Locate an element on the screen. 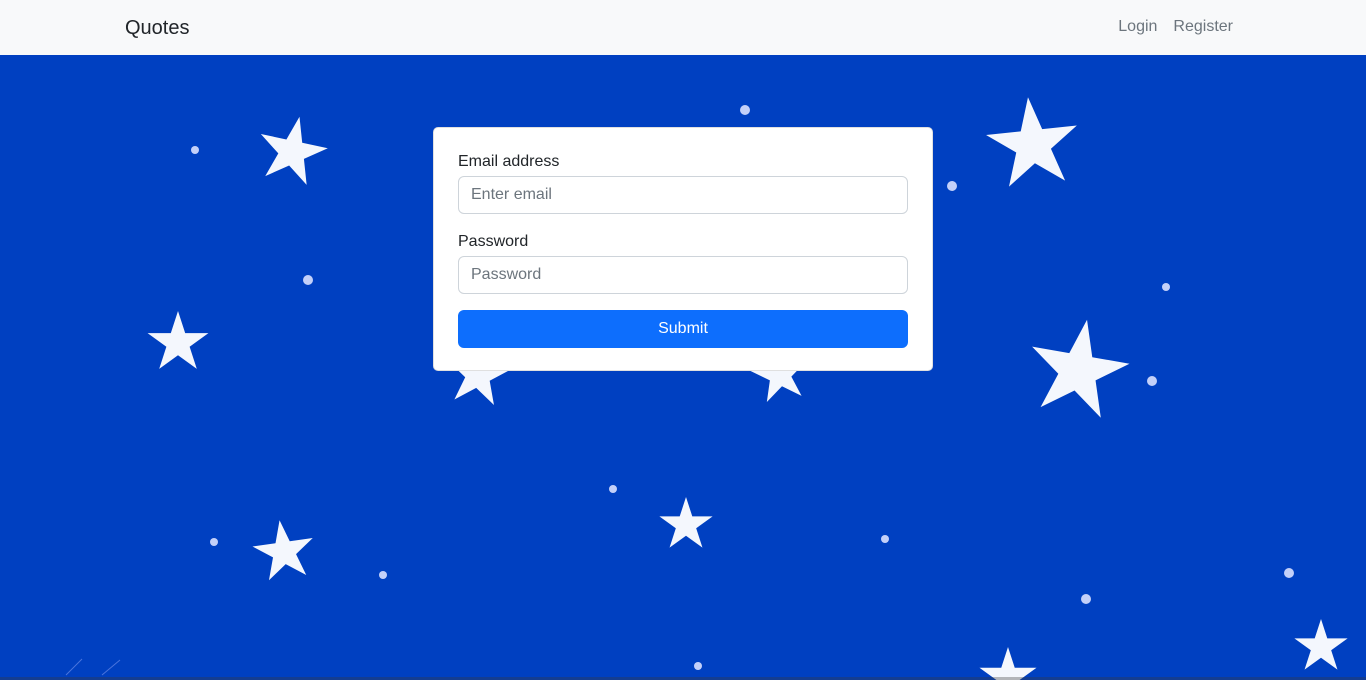 This screenshot has height=680, width=1366. password-input is located at coordinates (683, 275).